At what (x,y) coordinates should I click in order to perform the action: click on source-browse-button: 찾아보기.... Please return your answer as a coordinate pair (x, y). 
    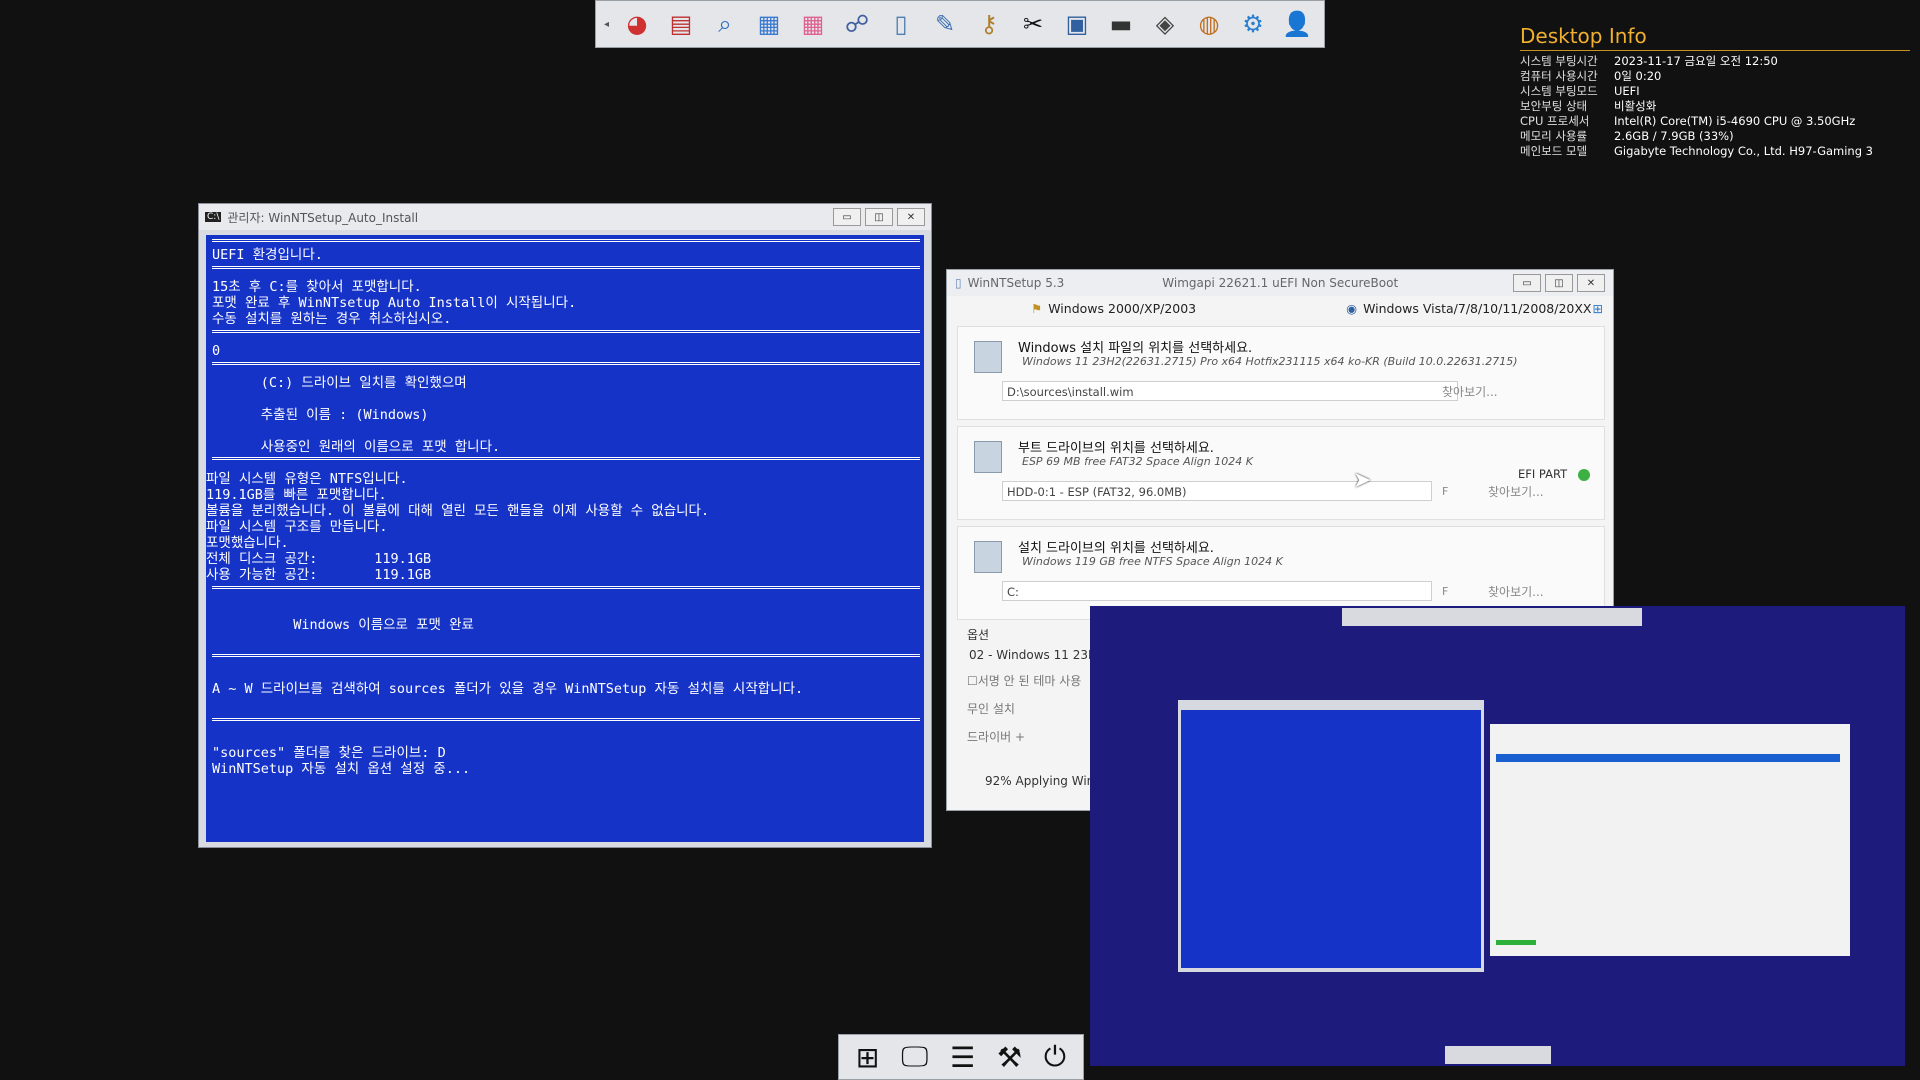
    Looking at the image, I should click on (1470, 391).